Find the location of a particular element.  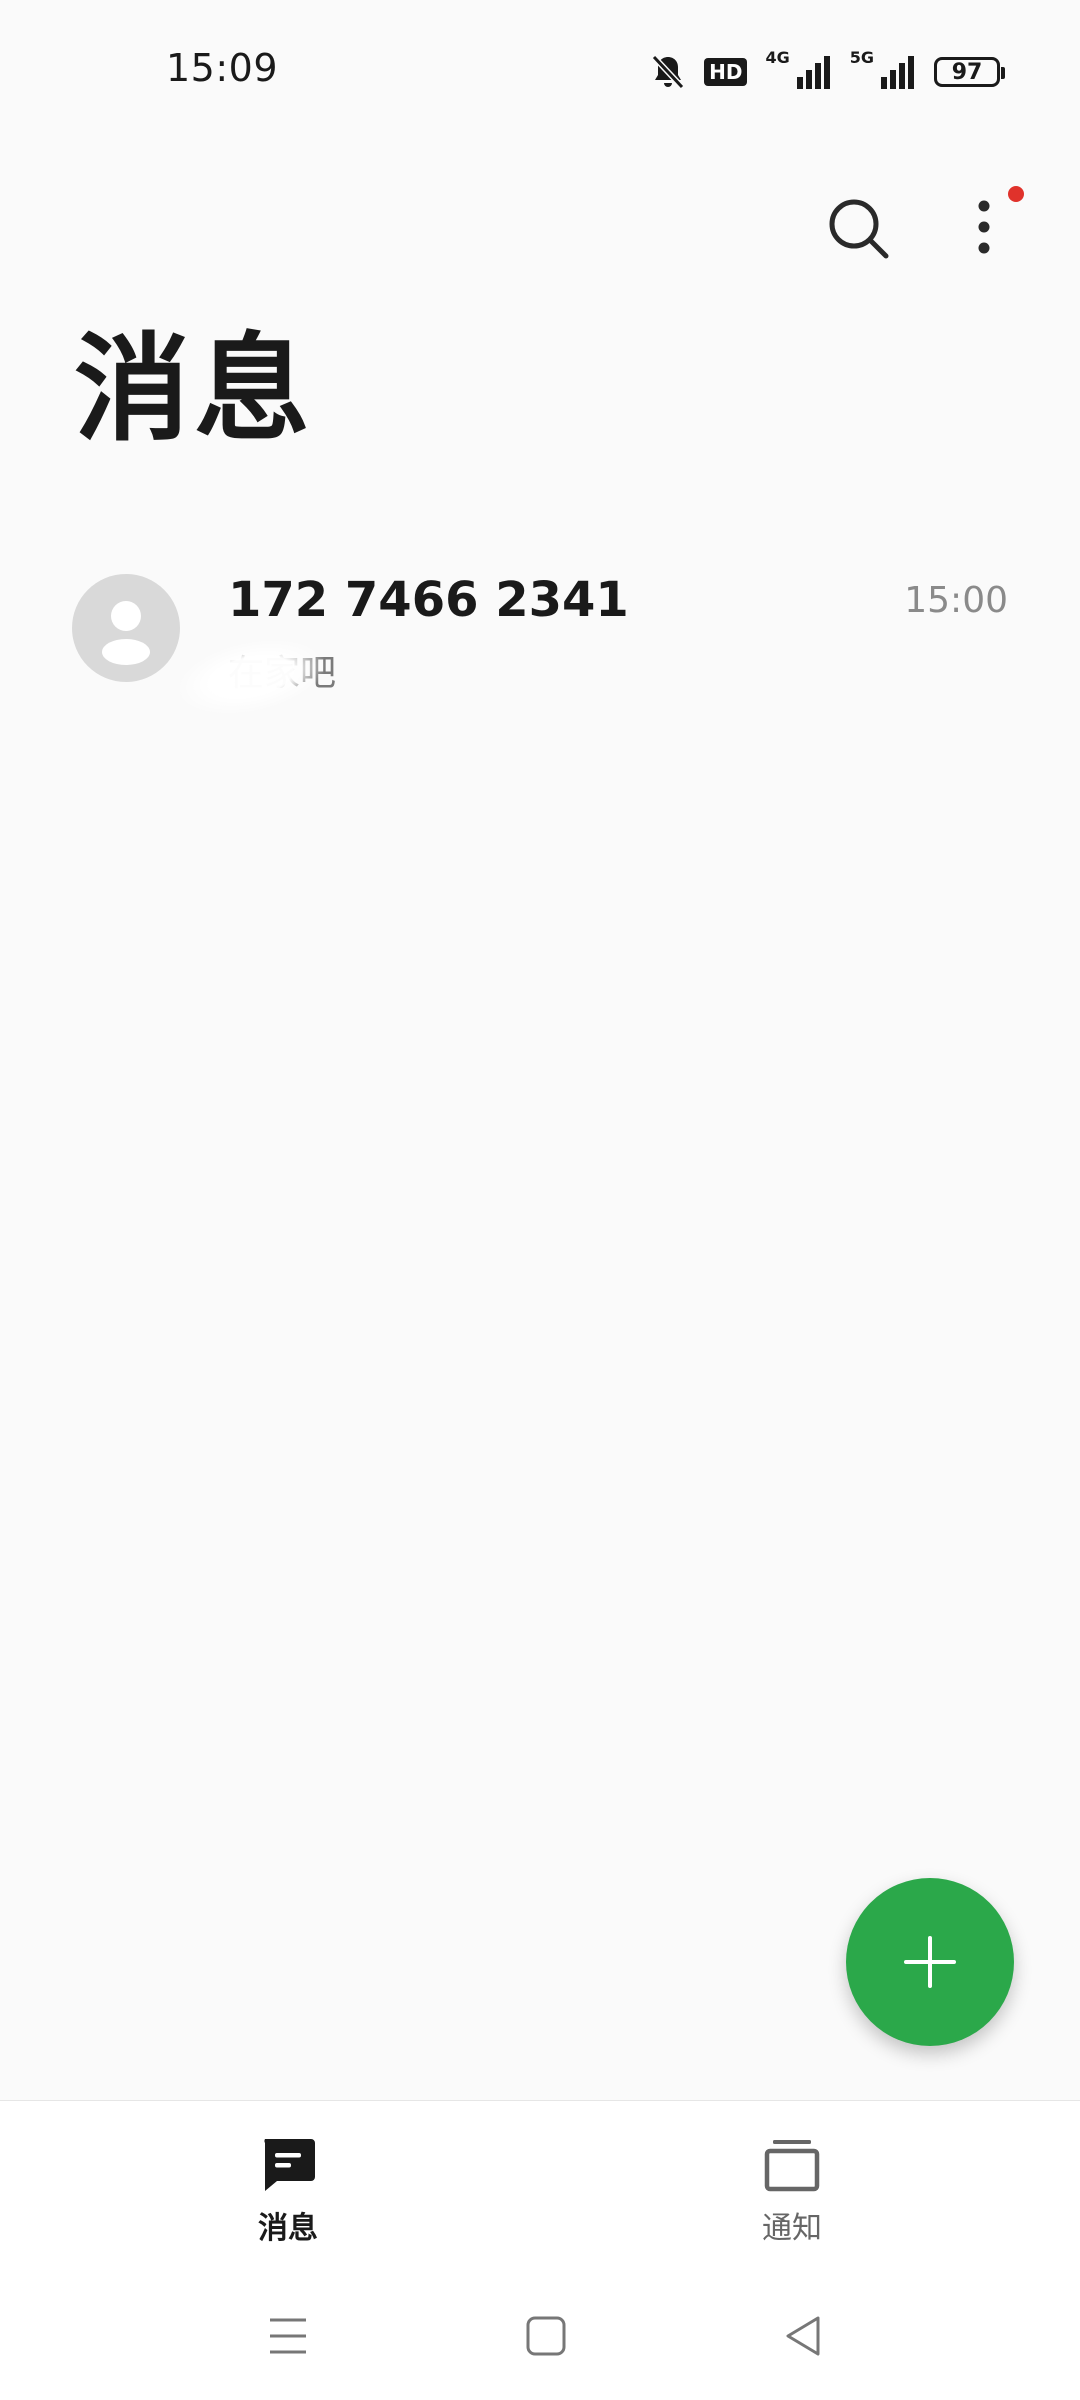

recent-apps-button is located at coordinates (288, 2336).